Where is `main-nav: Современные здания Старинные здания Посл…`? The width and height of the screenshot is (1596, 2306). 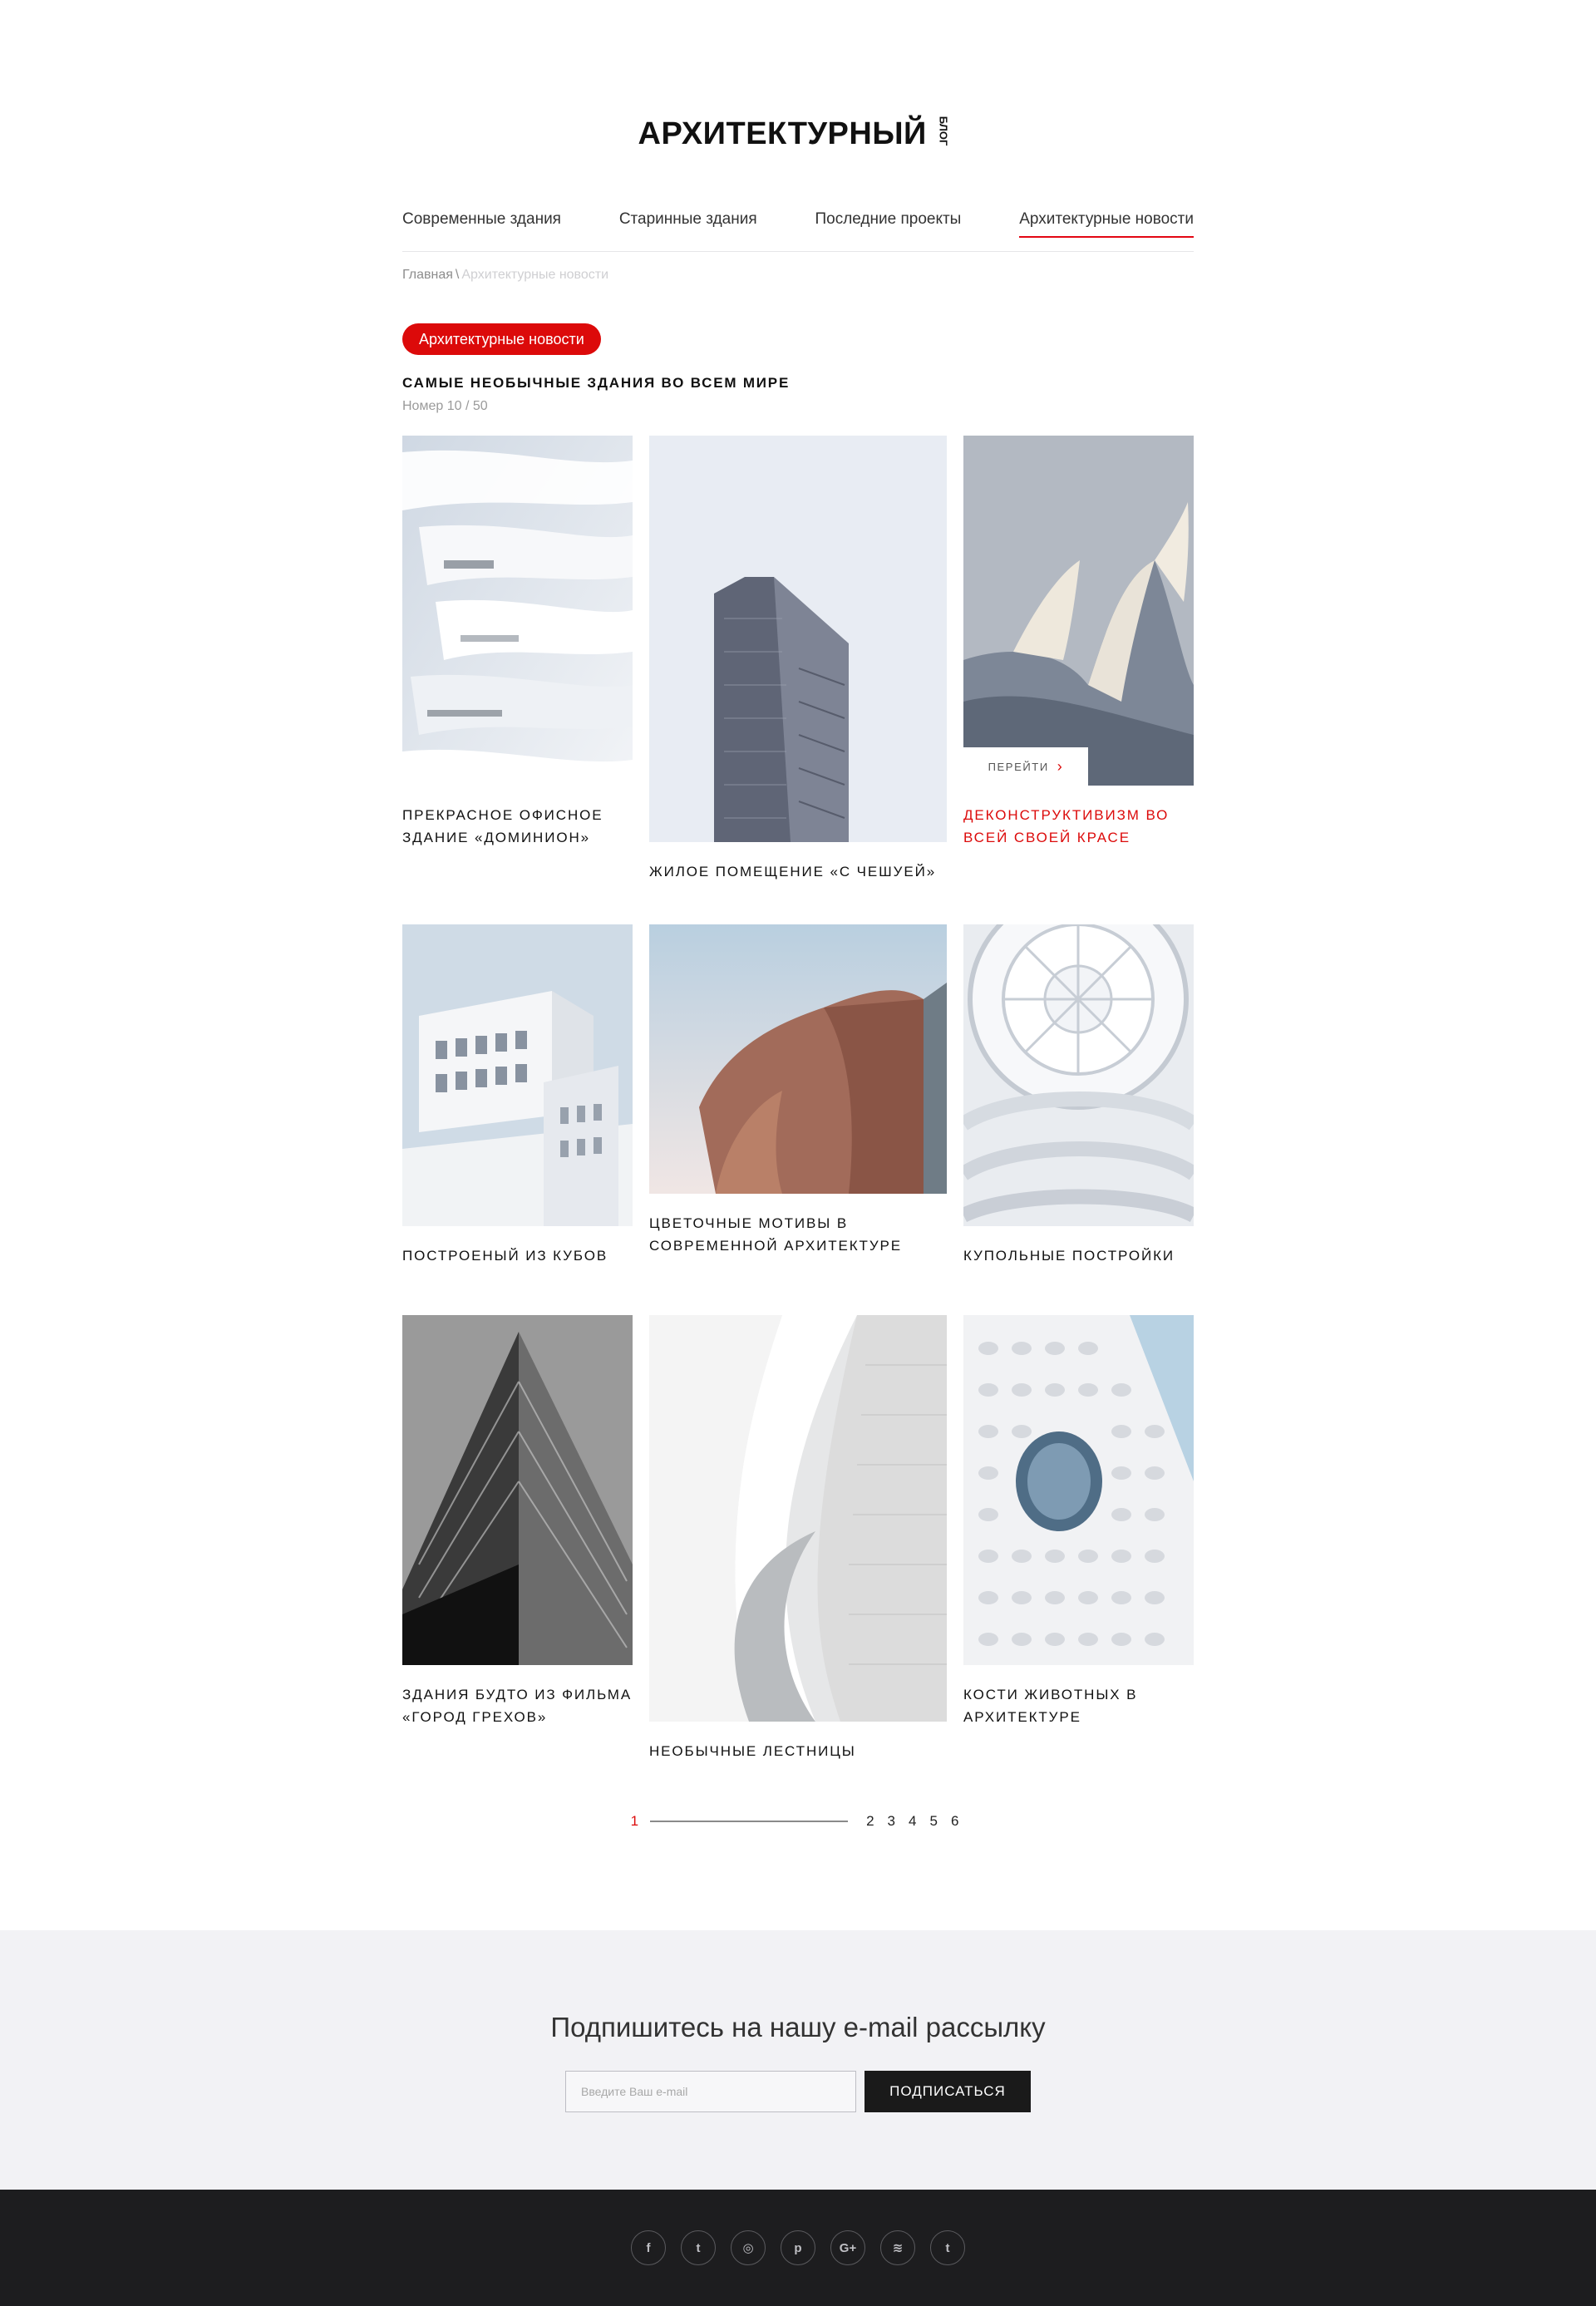
main-nav: Современные здания Старинные здания Посл… is located at coordinates (798, 231).